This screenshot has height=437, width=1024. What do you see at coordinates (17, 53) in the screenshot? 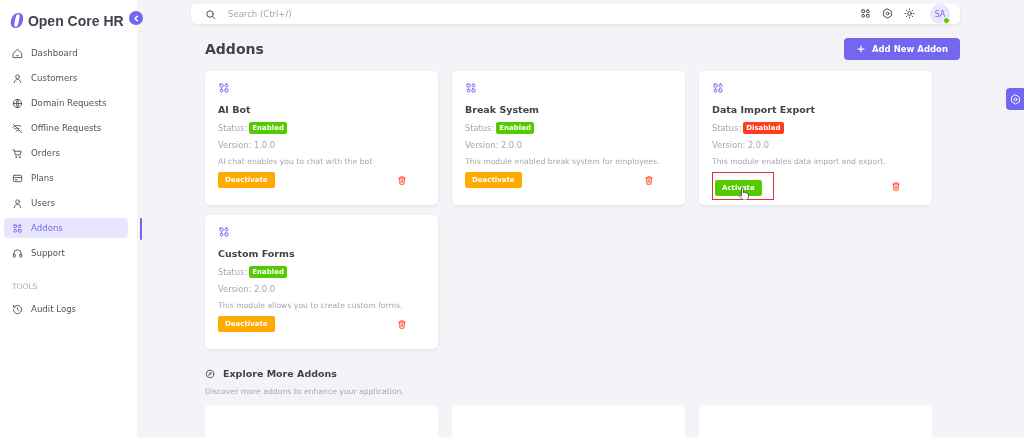
I see `home-icon` at bounding box center [17, 53].